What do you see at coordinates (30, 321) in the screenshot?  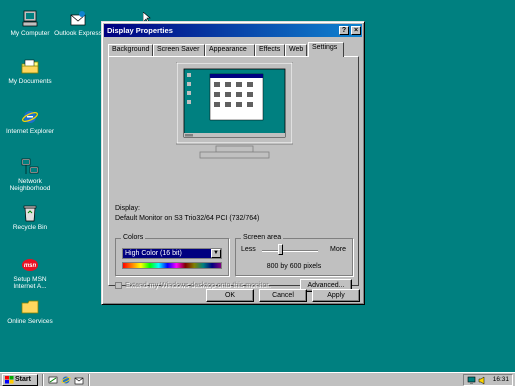 I see `desktop-icon-label: Online Services` at bounding box center [30, 321].